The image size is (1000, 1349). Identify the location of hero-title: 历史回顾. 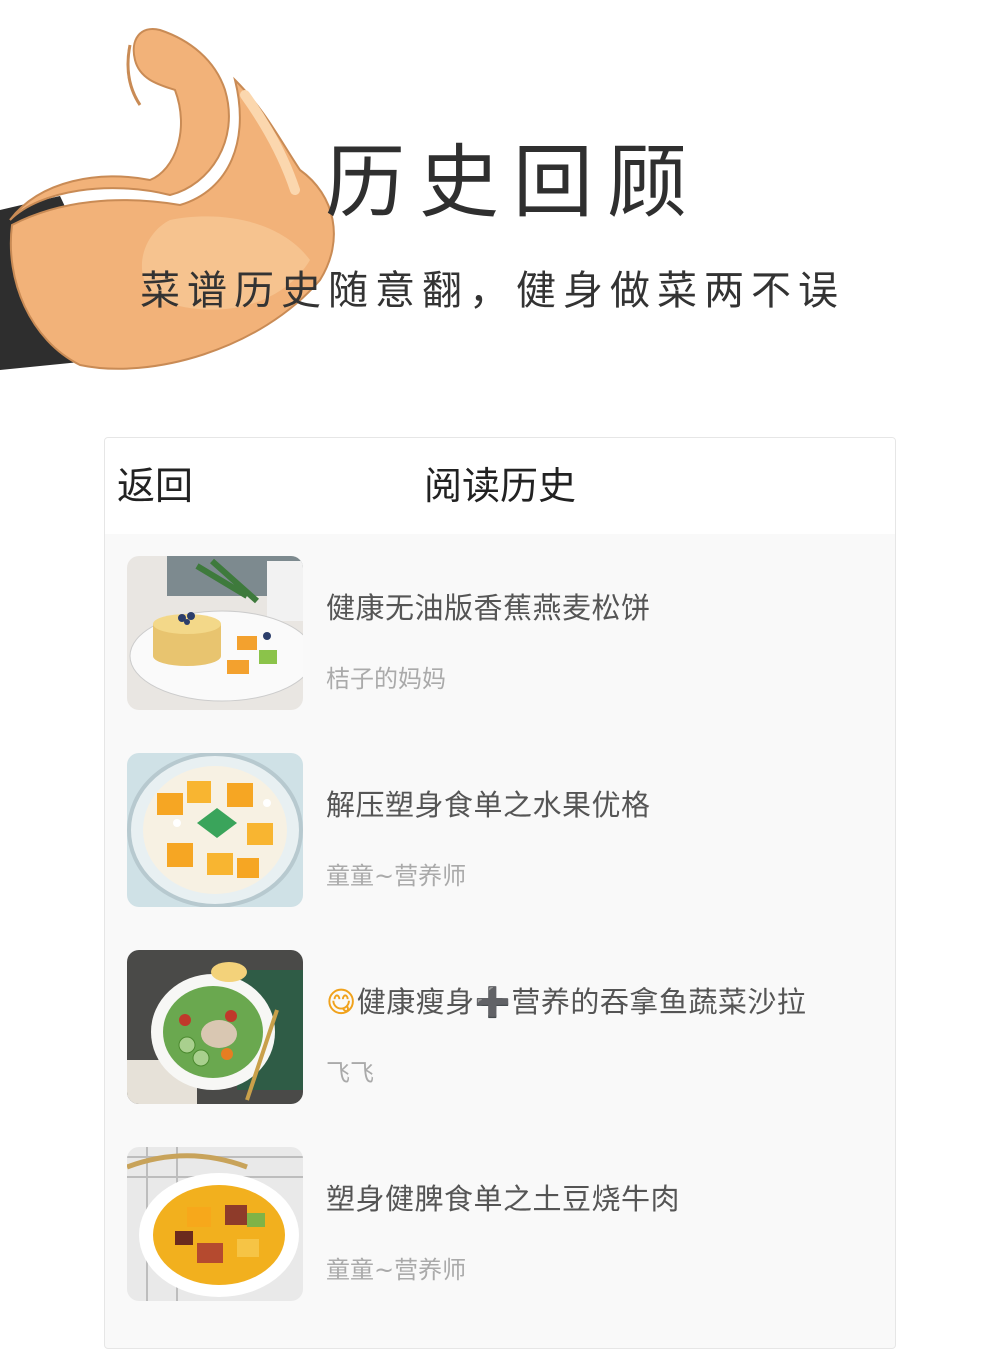
(513, 182).